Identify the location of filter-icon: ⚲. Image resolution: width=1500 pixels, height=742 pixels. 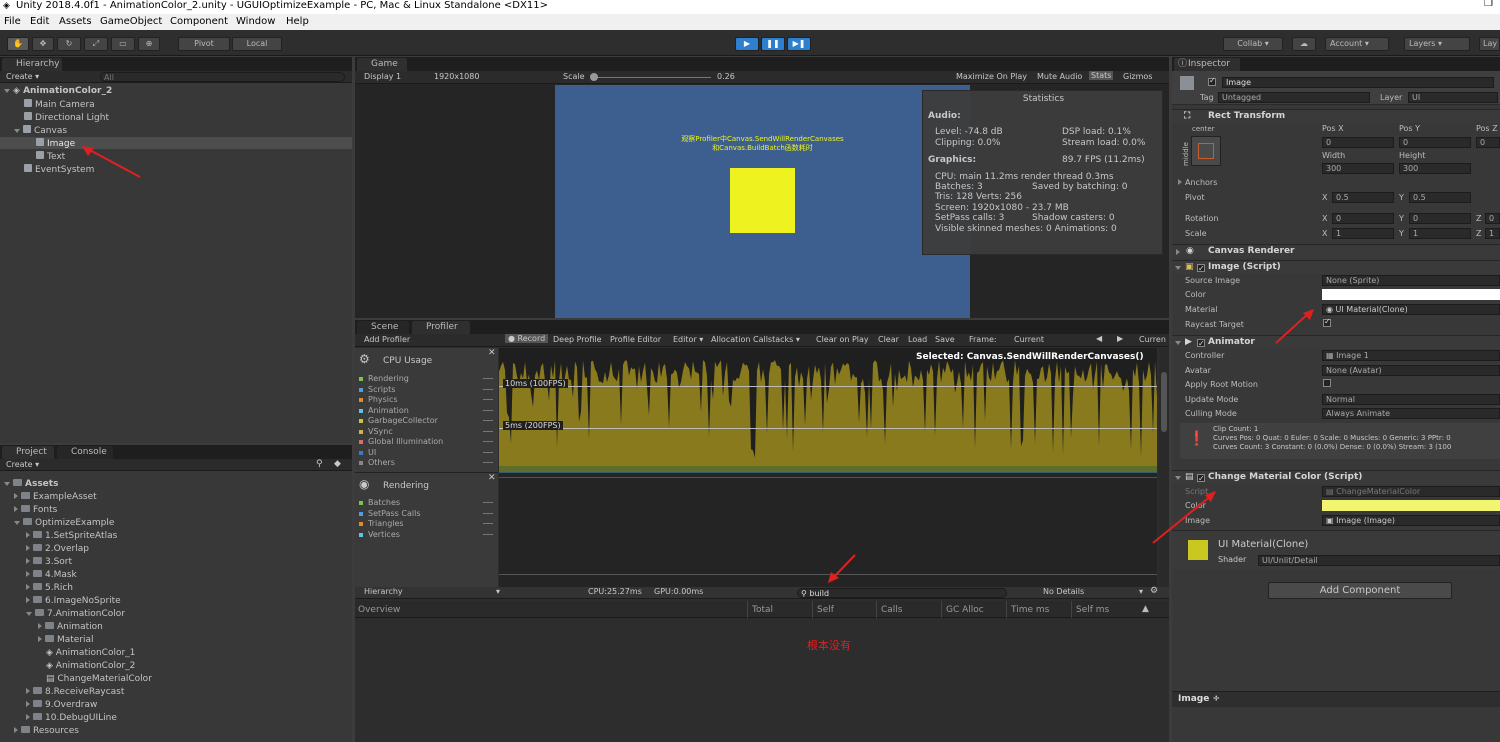
(319, 464).